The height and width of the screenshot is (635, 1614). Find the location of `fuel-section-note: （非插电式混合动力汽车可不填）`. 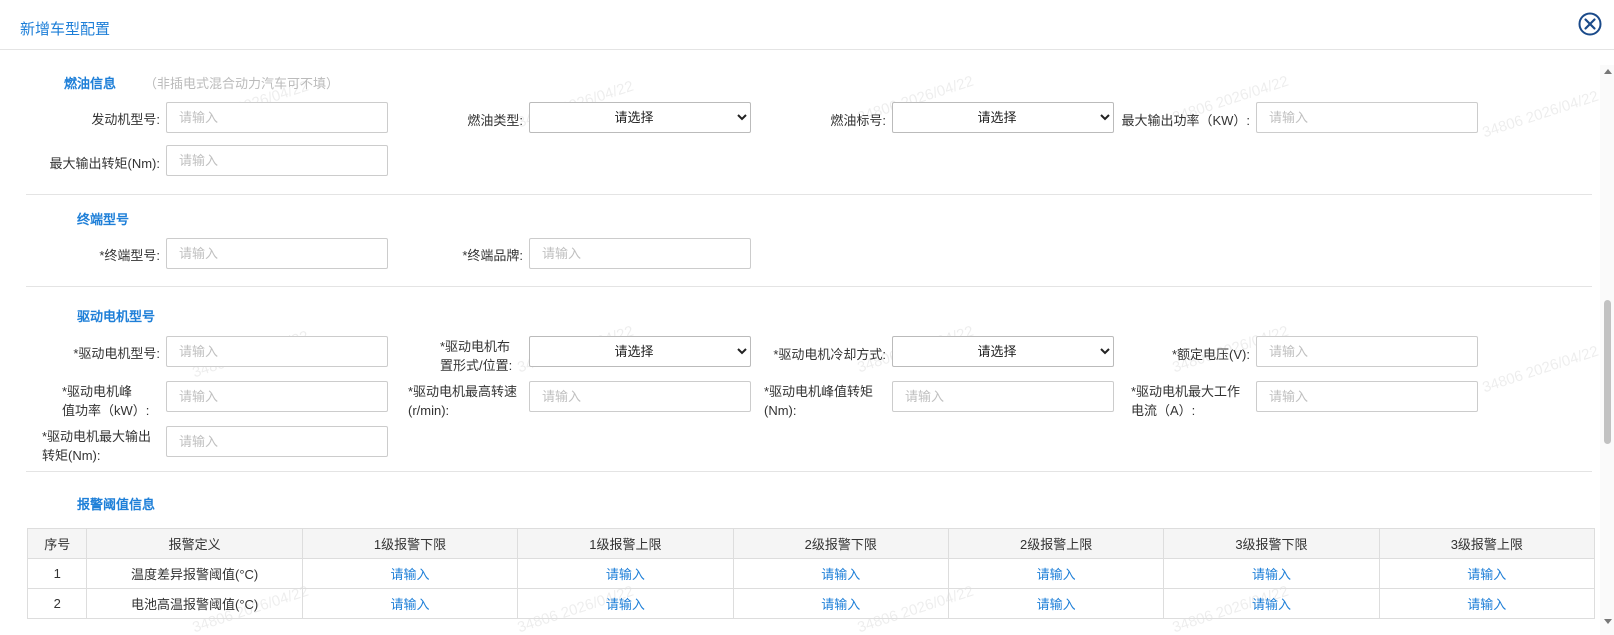

fuel-section-note: （非插电式混合动力汽车可不填） is located at coordinates (242, 83).